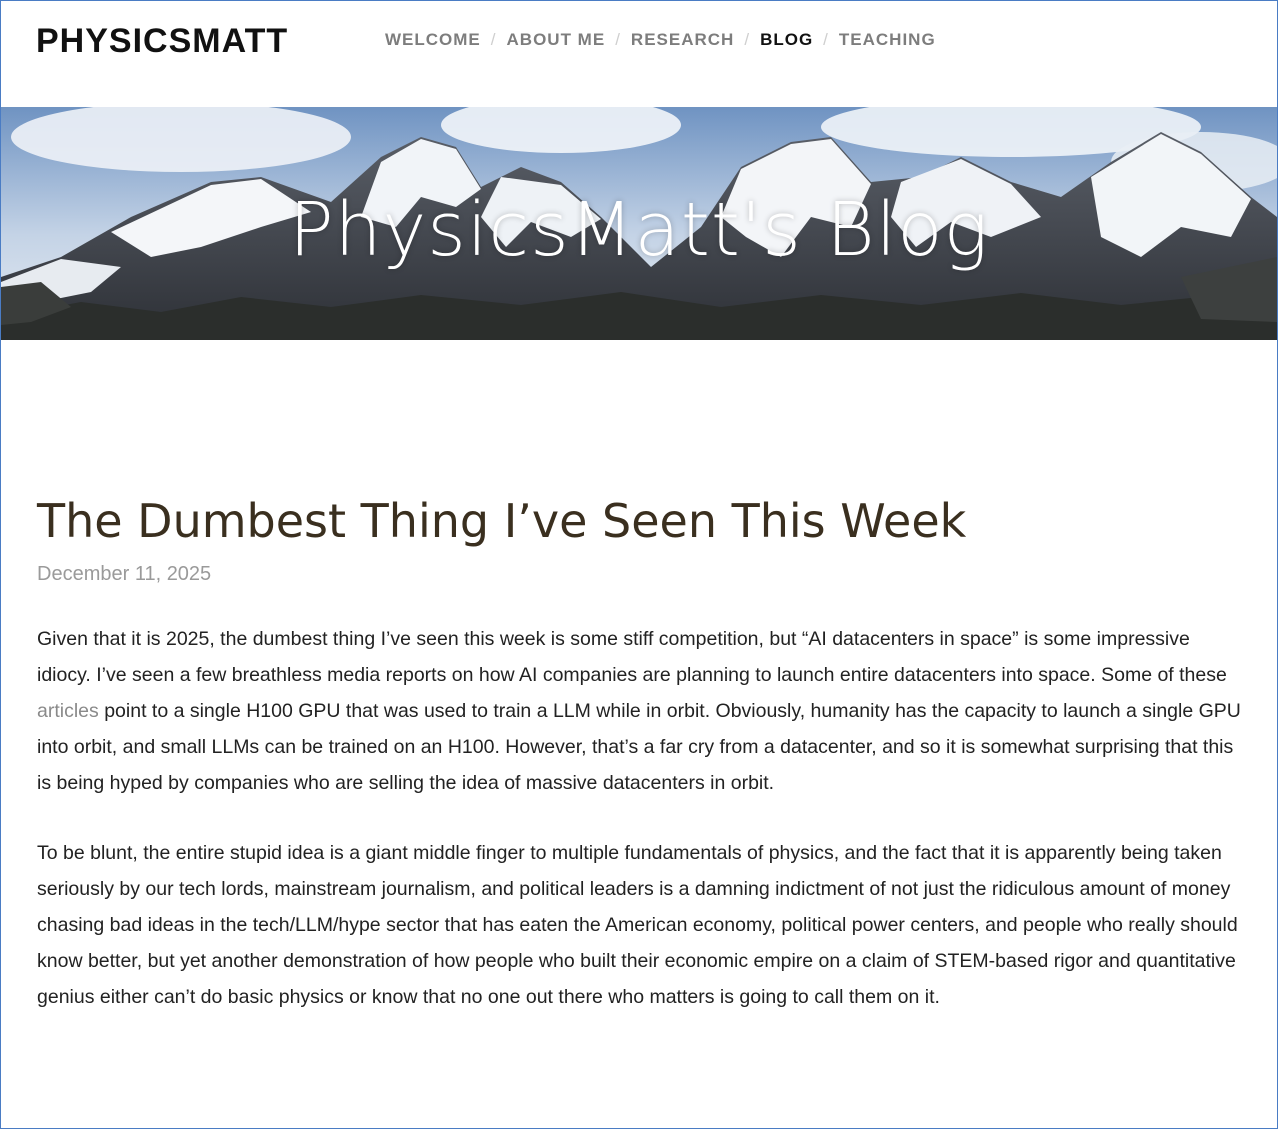 The width and height of the screenshot is (1278, 1129). I want to click on nav-item-research: RESEARCH, so click(682, 40).